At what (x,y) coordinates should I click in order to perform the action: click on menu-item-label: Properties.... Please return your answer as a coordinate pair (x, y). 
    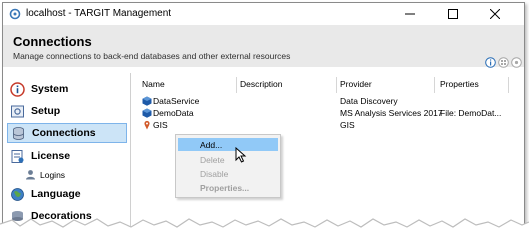
    Looking at the image, I should click on (225, 187).